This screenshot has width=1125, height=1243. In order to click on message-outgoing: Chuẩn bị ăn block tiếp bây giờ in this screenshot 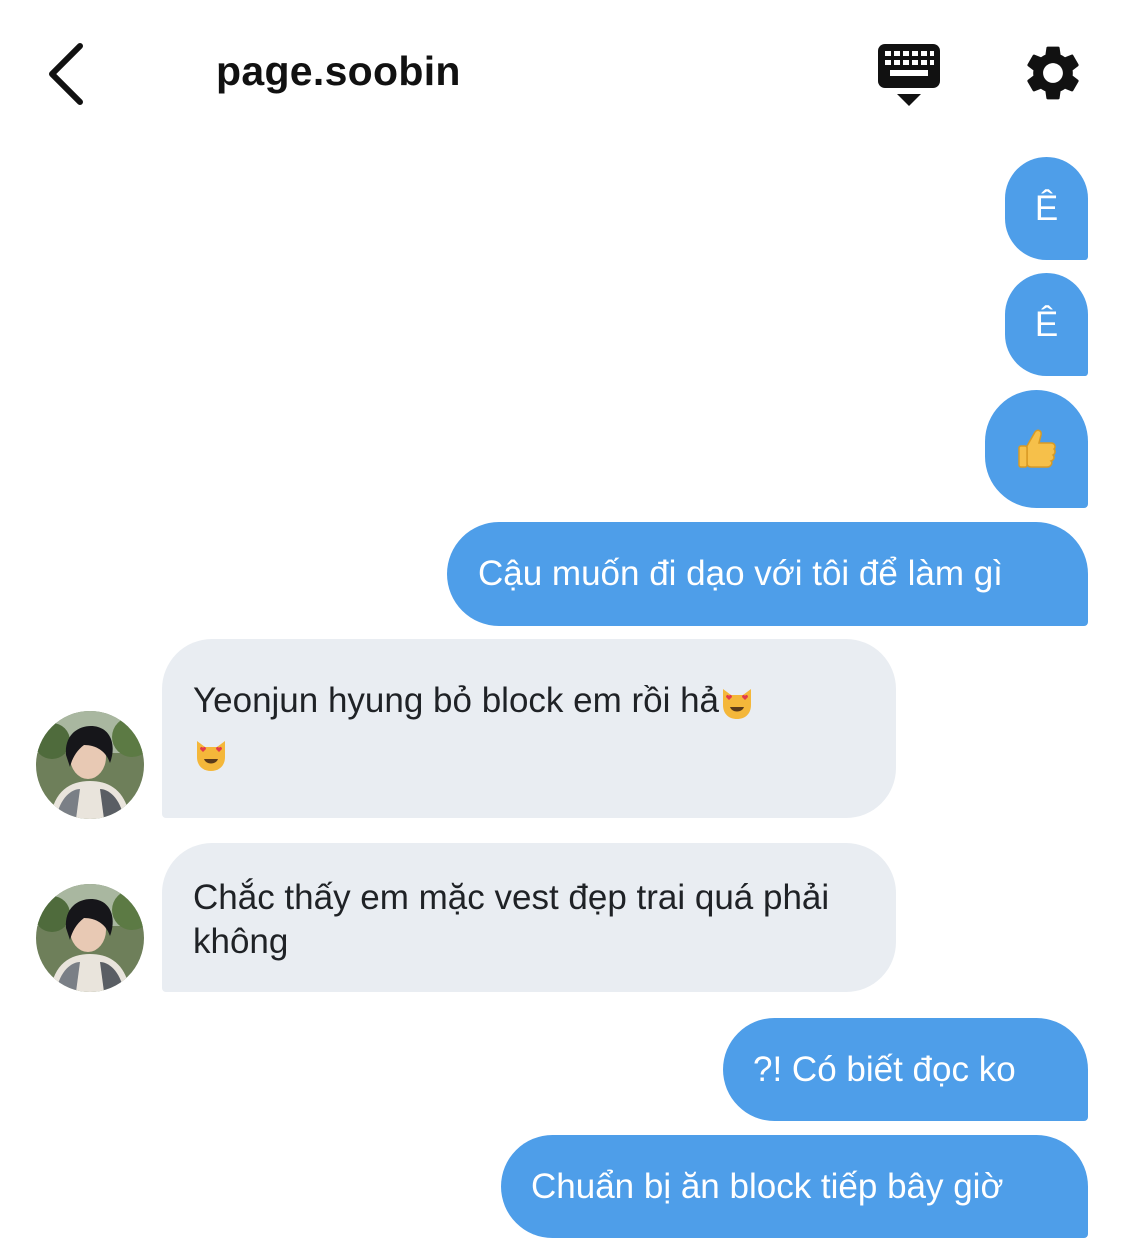, I will do `click(794, 1186)`.